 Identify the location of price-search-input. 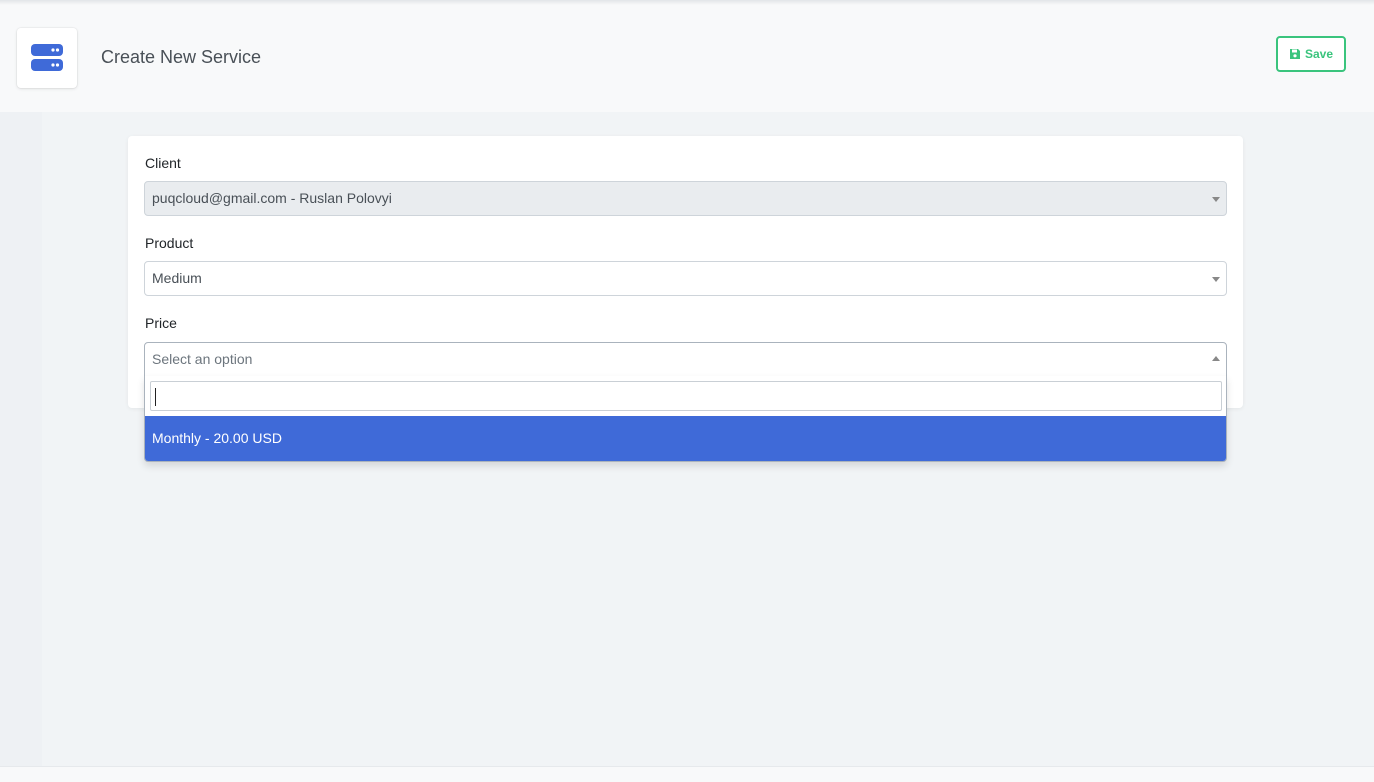
(686, 396).